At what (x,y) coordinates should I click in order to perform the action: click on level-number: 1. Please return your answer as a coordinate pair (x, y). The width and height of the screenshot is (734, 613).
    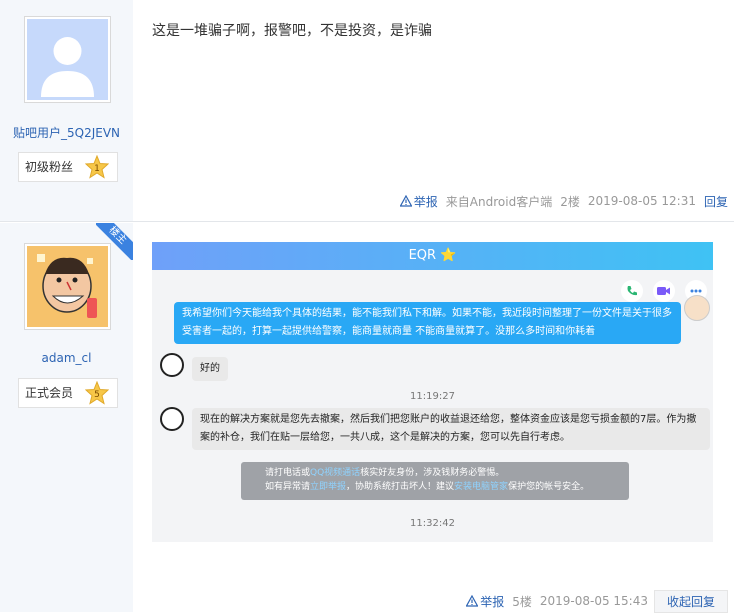
    Looking at the image, I should click on (97, 169).